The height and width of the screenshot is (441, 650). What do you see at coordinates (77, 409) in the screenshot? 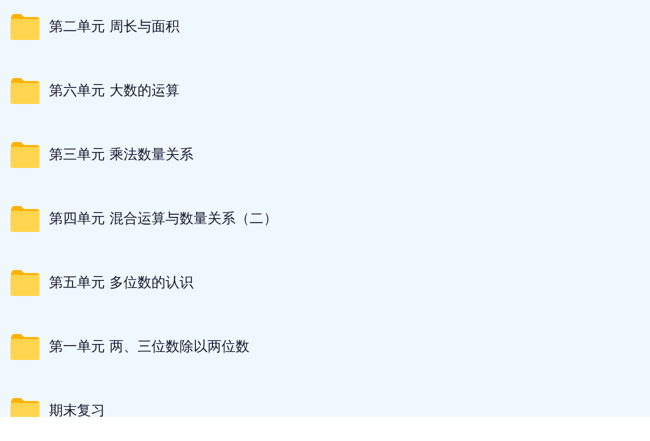
I see `folder-name: 期末复习` at bounding box center [77, 409].